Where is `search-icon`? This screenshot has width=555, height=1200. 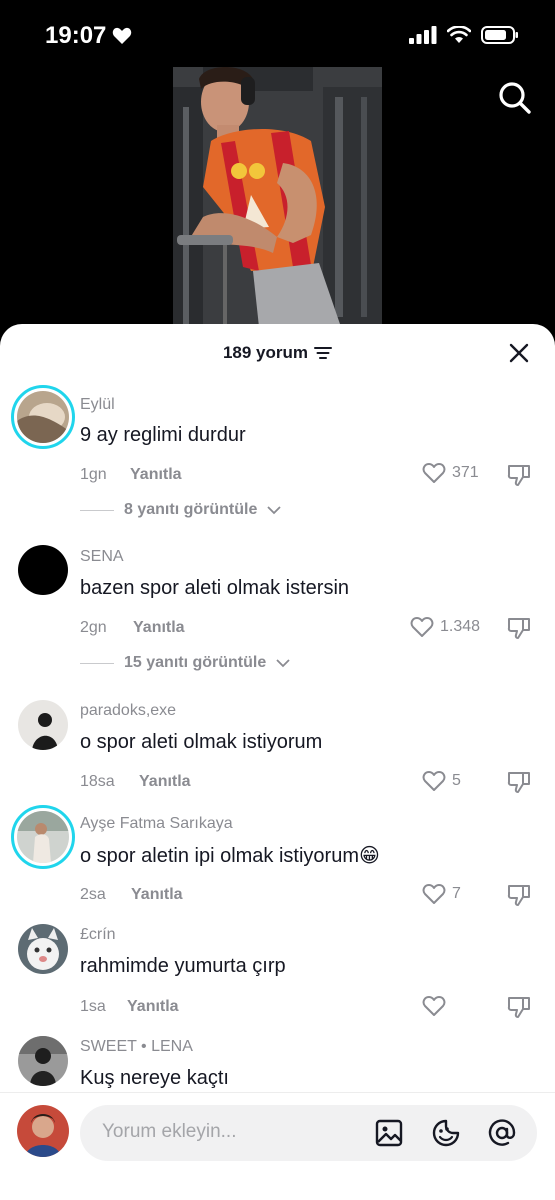 search-icon is located at coordinates (515, 98).